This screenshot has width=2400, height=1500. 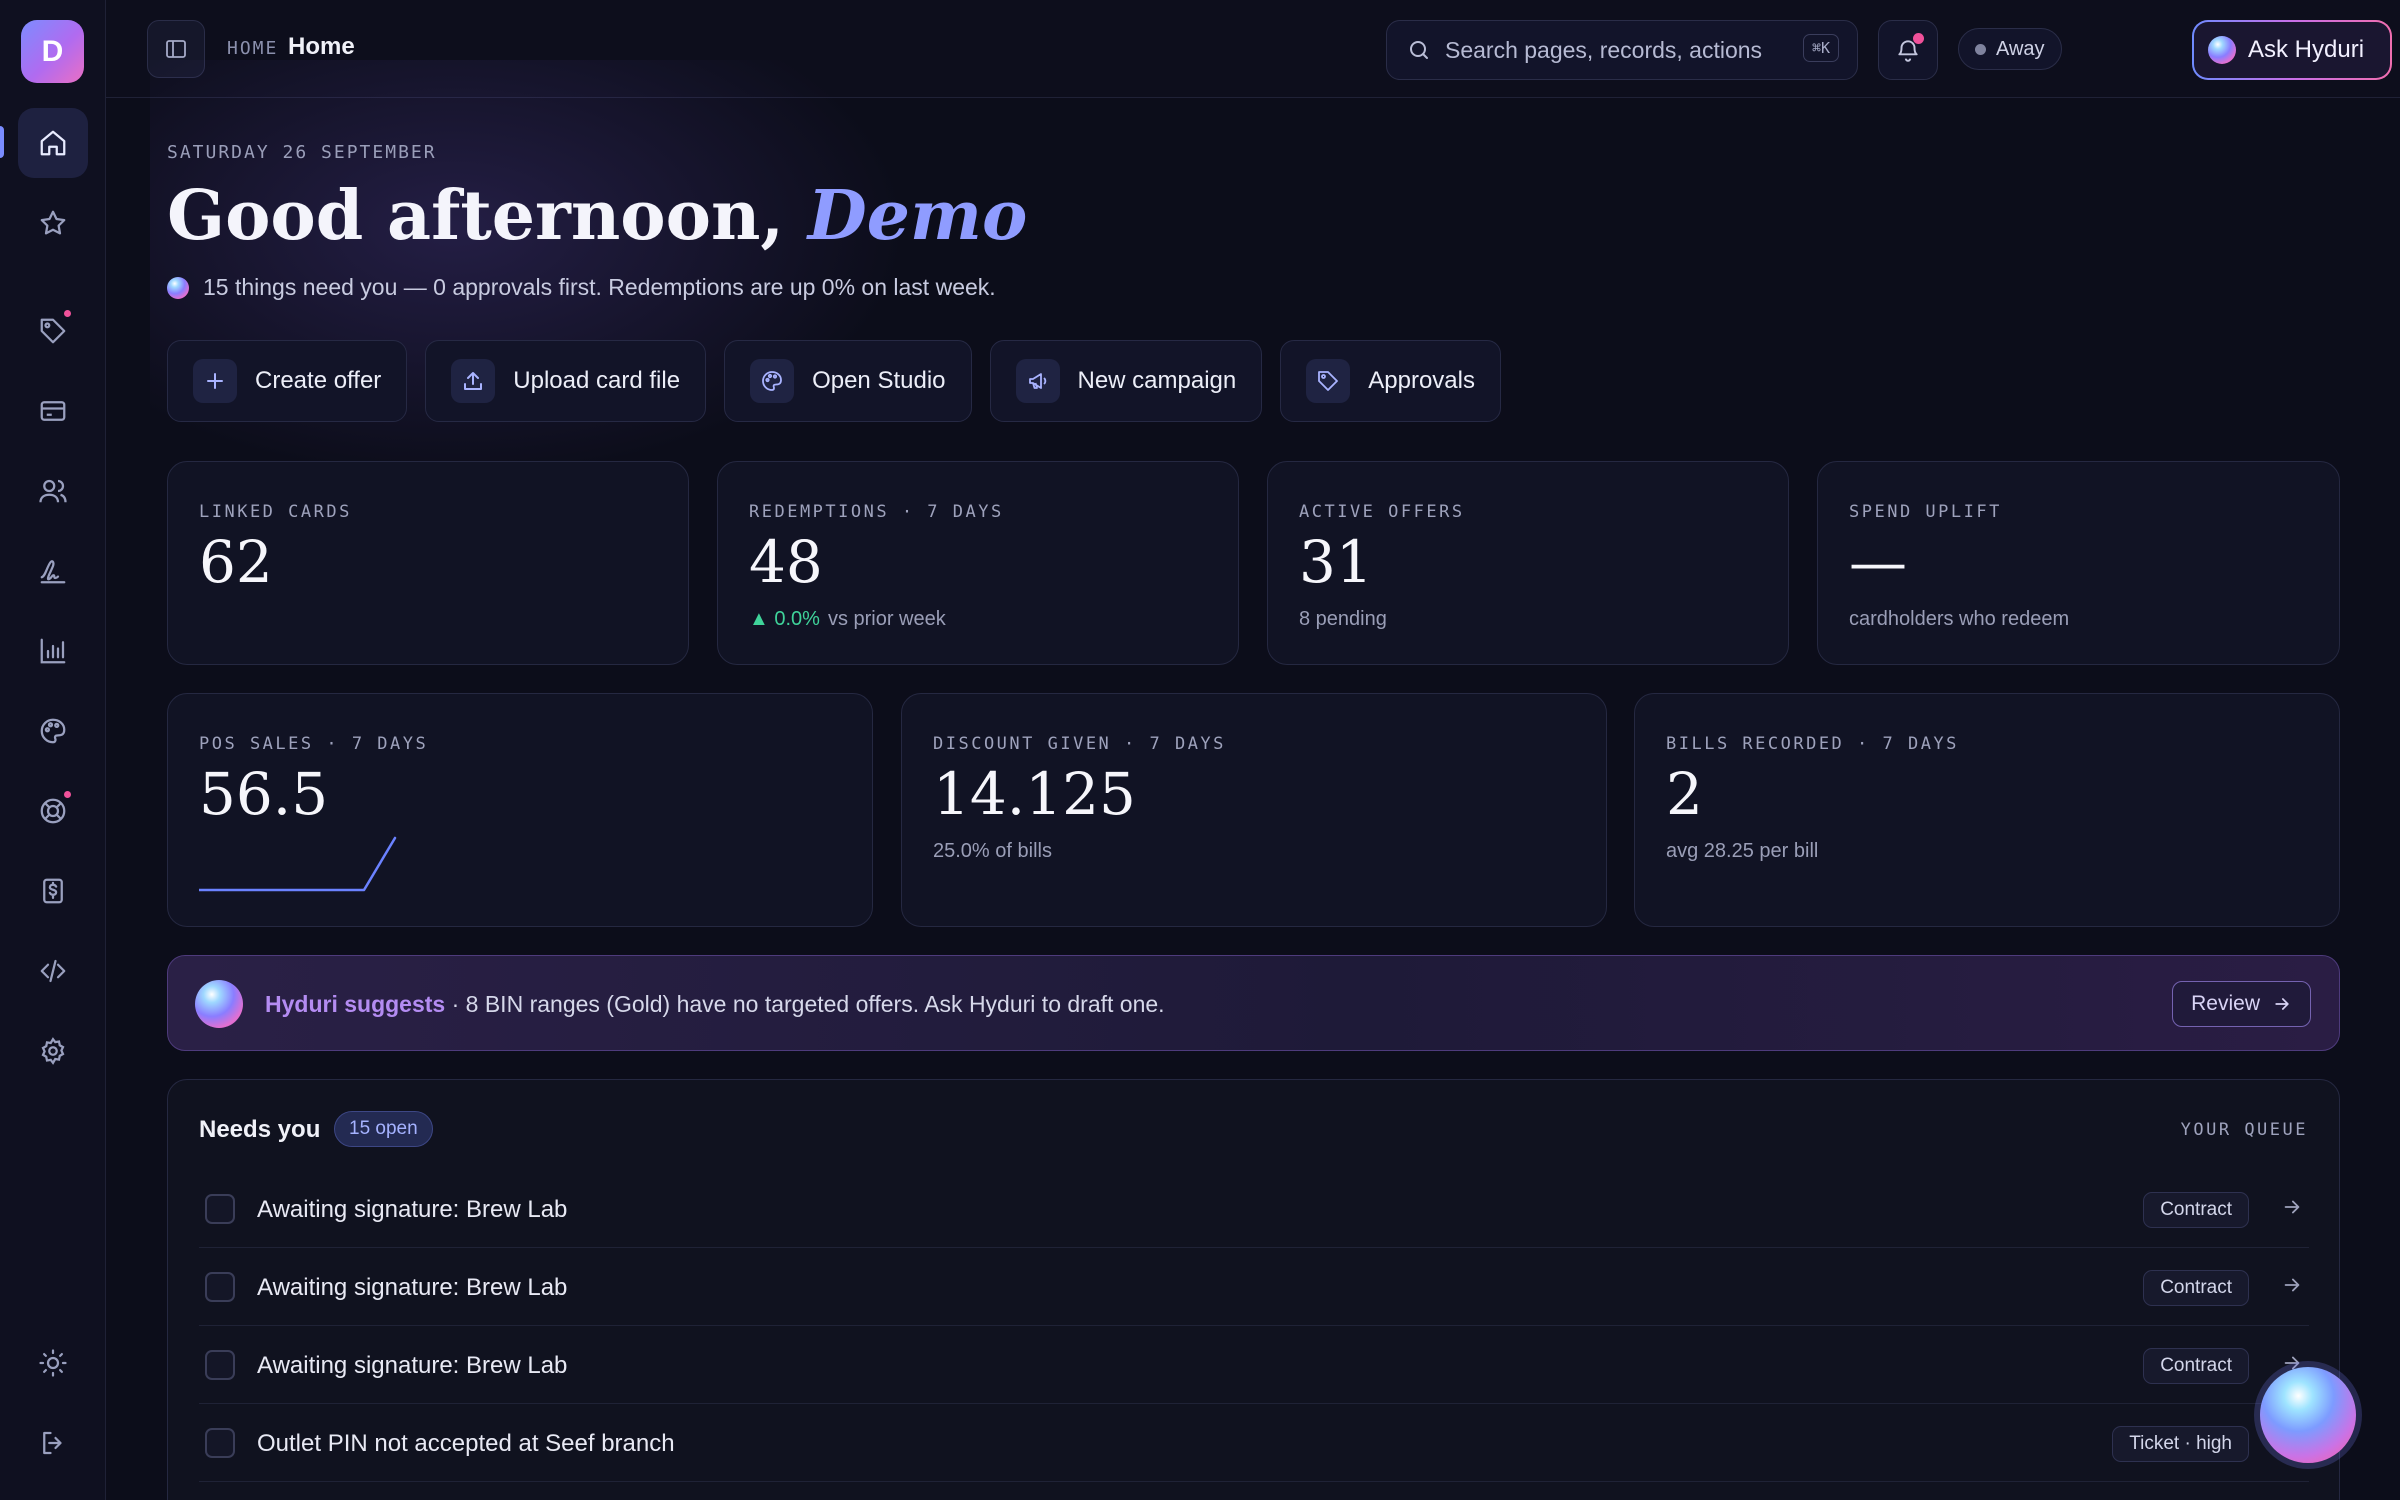 I want to click on kpi-value: —, so click(x=1878, y=562).